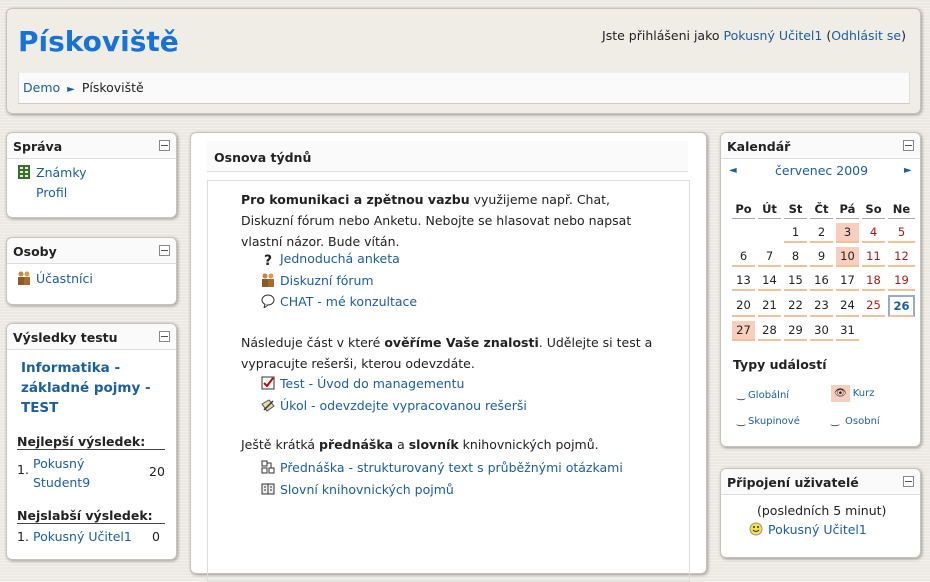 The width and height of the screenshot is (930, 582). Describe the element at coordinates (795, 281) in the screenshot. I see `calendar-day: 15` at that location.